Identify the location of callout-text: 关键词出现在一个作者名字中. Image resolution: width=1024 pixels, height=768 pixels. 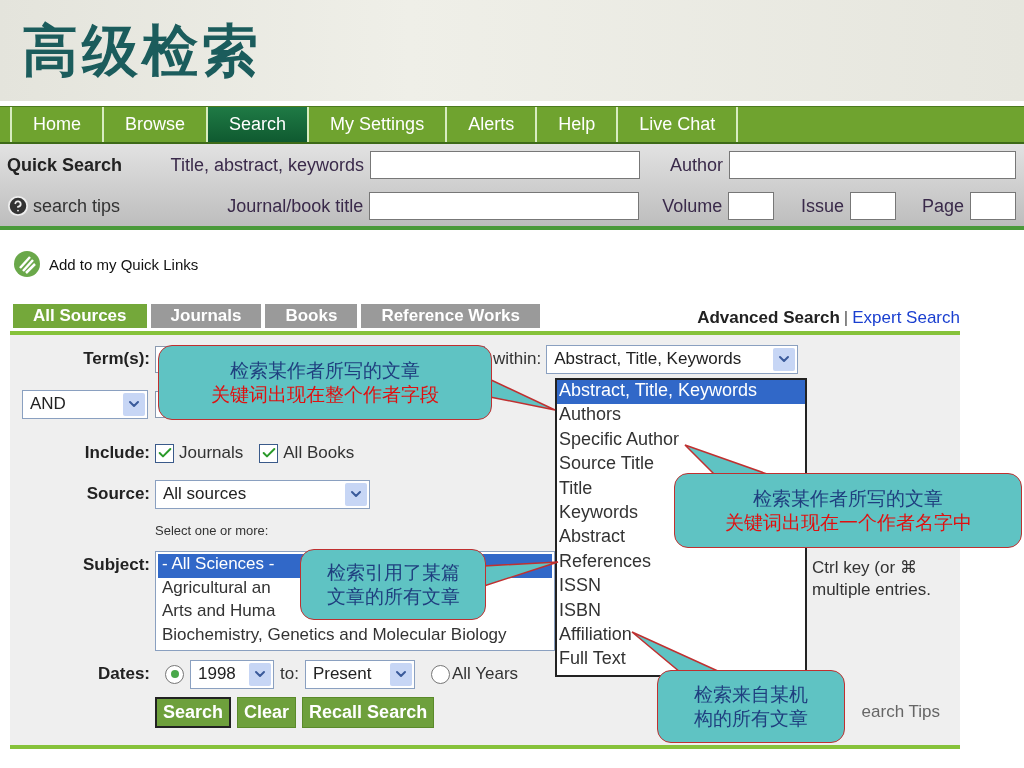
(848, 522).